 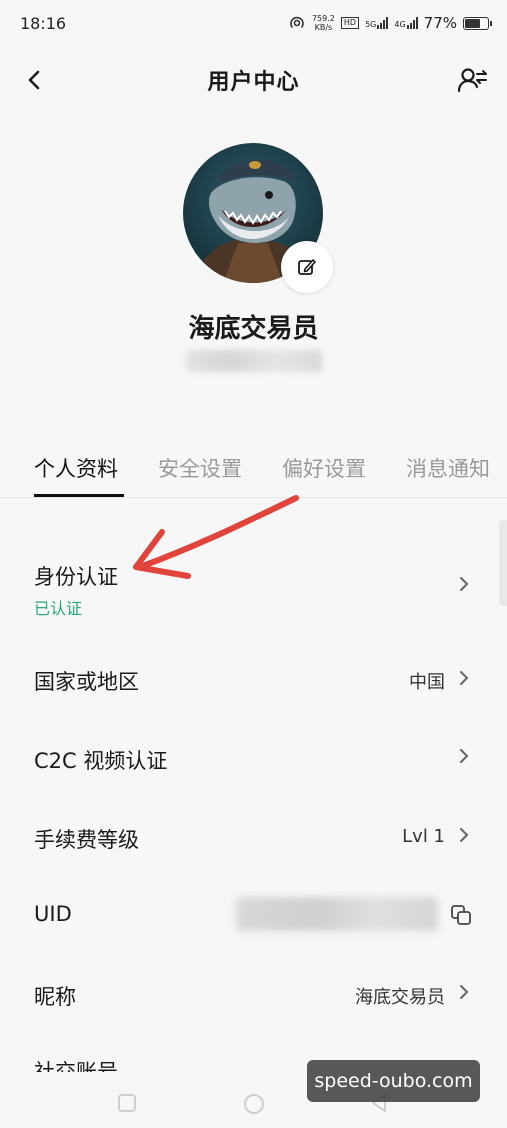 What do you see at coordinates (101, 761) in the screenshot?
I see `row-label: C2C 视频认证` at bounding box center [101, 761].